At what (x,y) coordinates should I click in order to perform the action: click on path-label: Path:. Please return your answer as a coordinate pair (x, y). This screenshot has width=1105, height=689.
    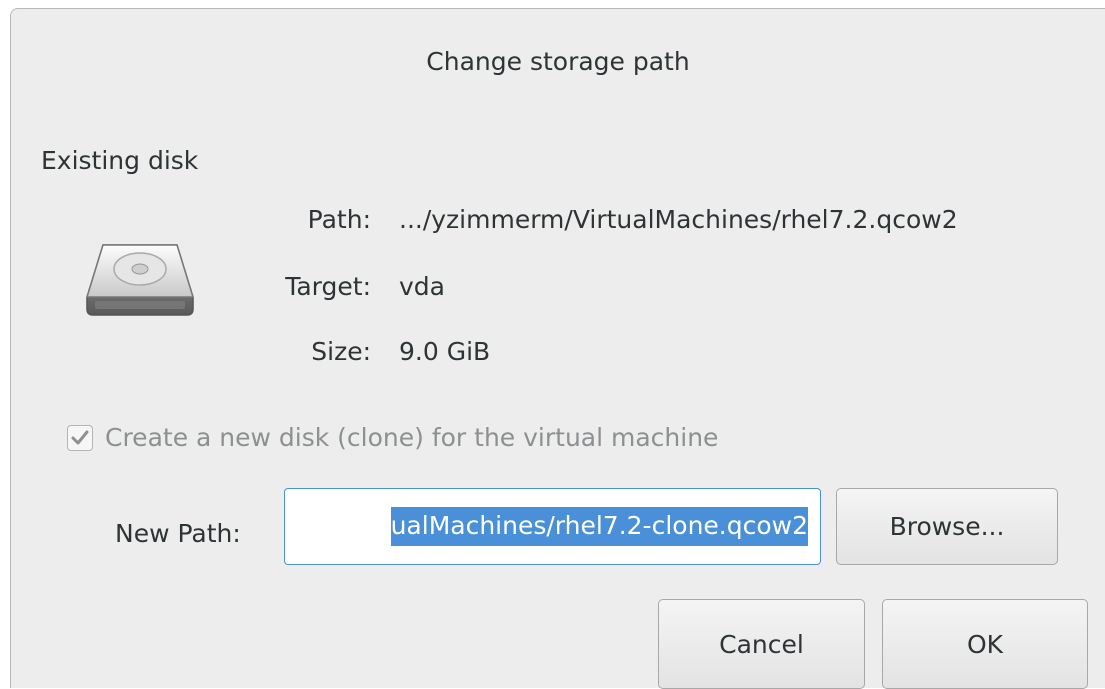
    Looking at the image, I should click on (339, 219).